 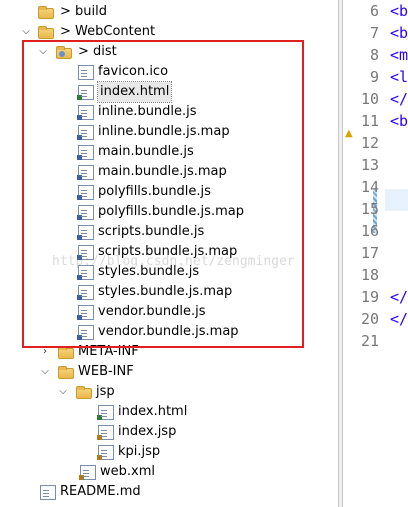 I want to click on tree-file-jsp-index-html: index.html, so click(x=141, y=412).